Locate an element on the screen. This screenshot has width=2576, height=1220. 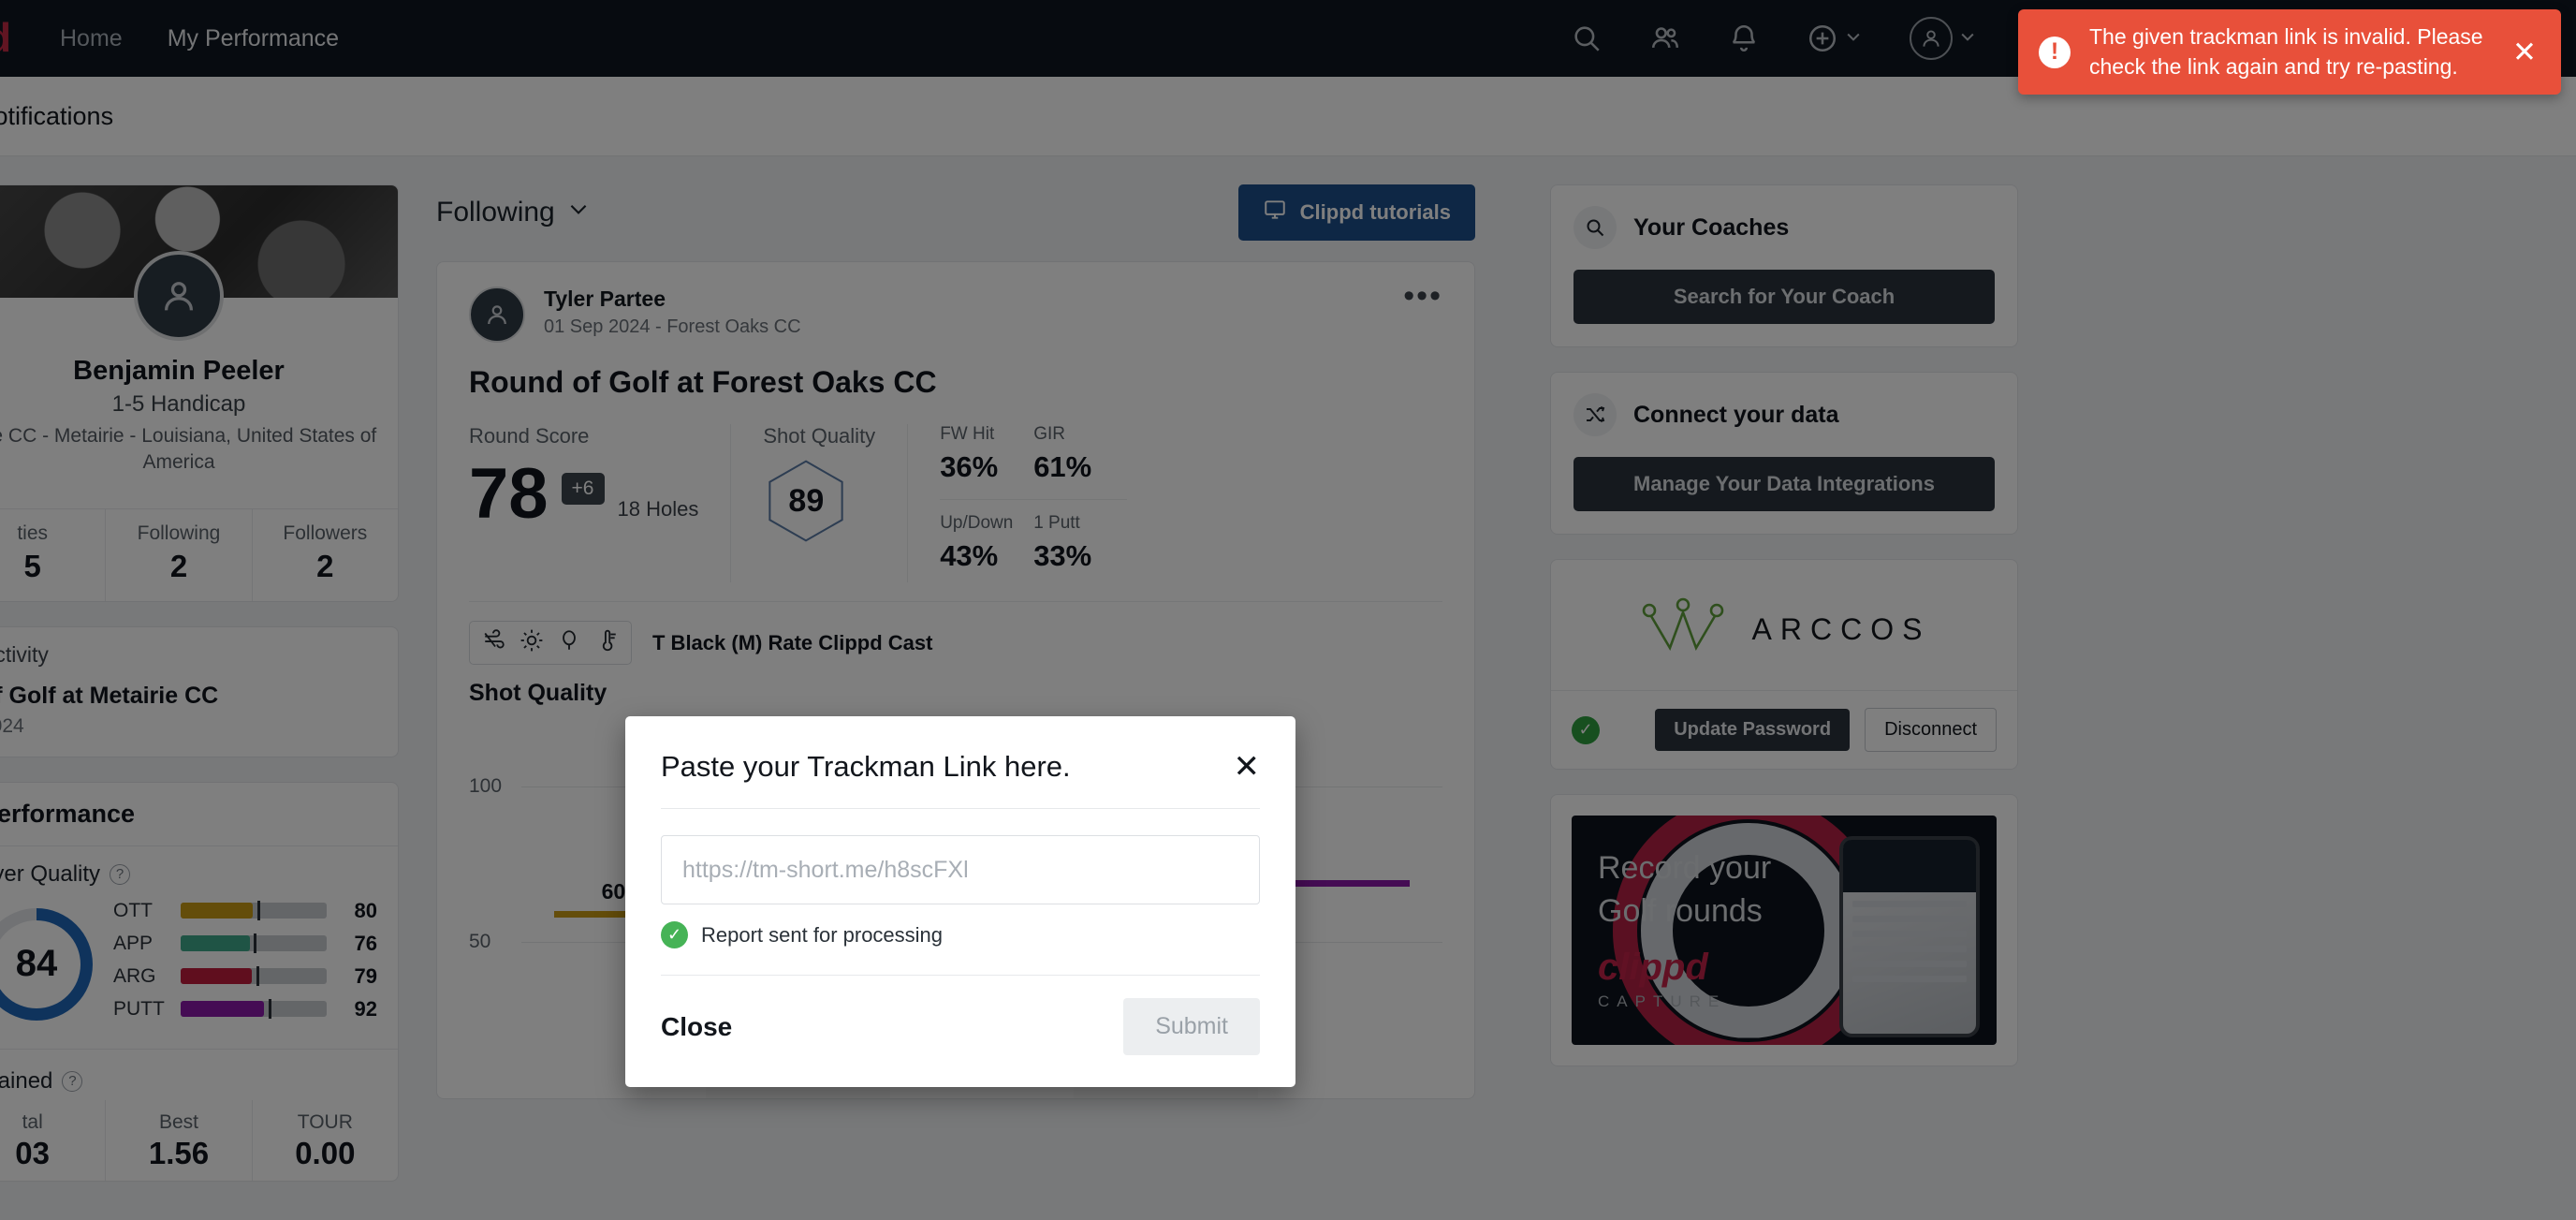
modal-title: Paste your Trackman Link here. is located at coordinates (866, 766).